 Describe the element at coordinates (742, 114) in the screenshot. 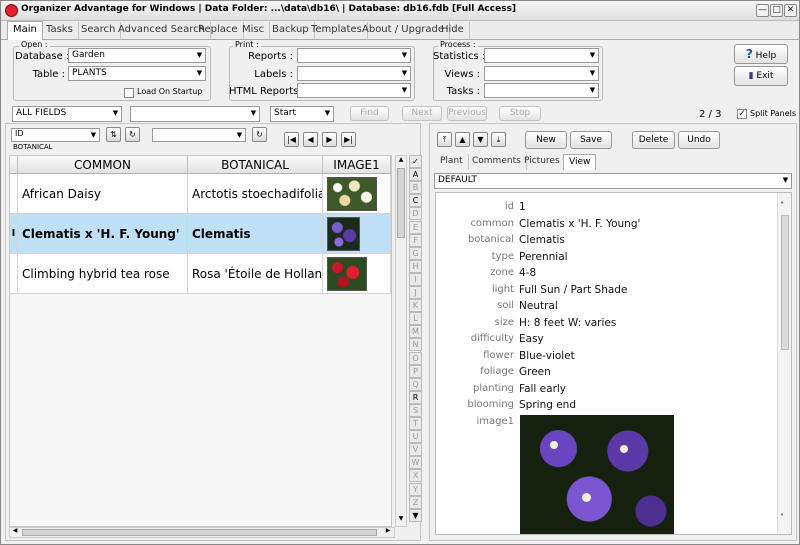

I see `split-panels-checkbox: ✓` at that location.